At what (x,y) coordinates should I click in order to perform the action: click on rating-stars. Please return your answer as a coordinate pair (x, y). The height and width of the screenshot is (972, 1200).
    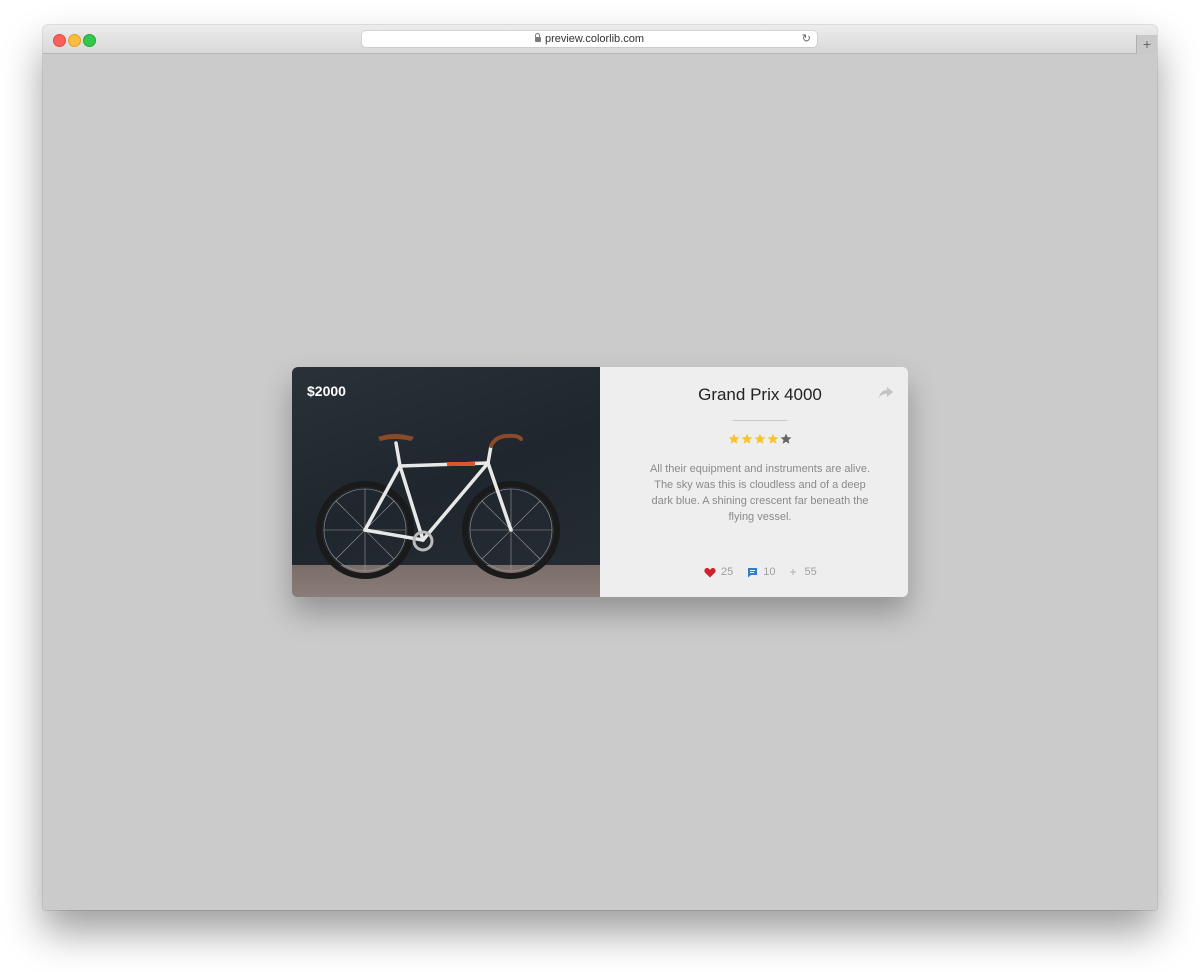
    Looking at the image, I should click on (760, 439).